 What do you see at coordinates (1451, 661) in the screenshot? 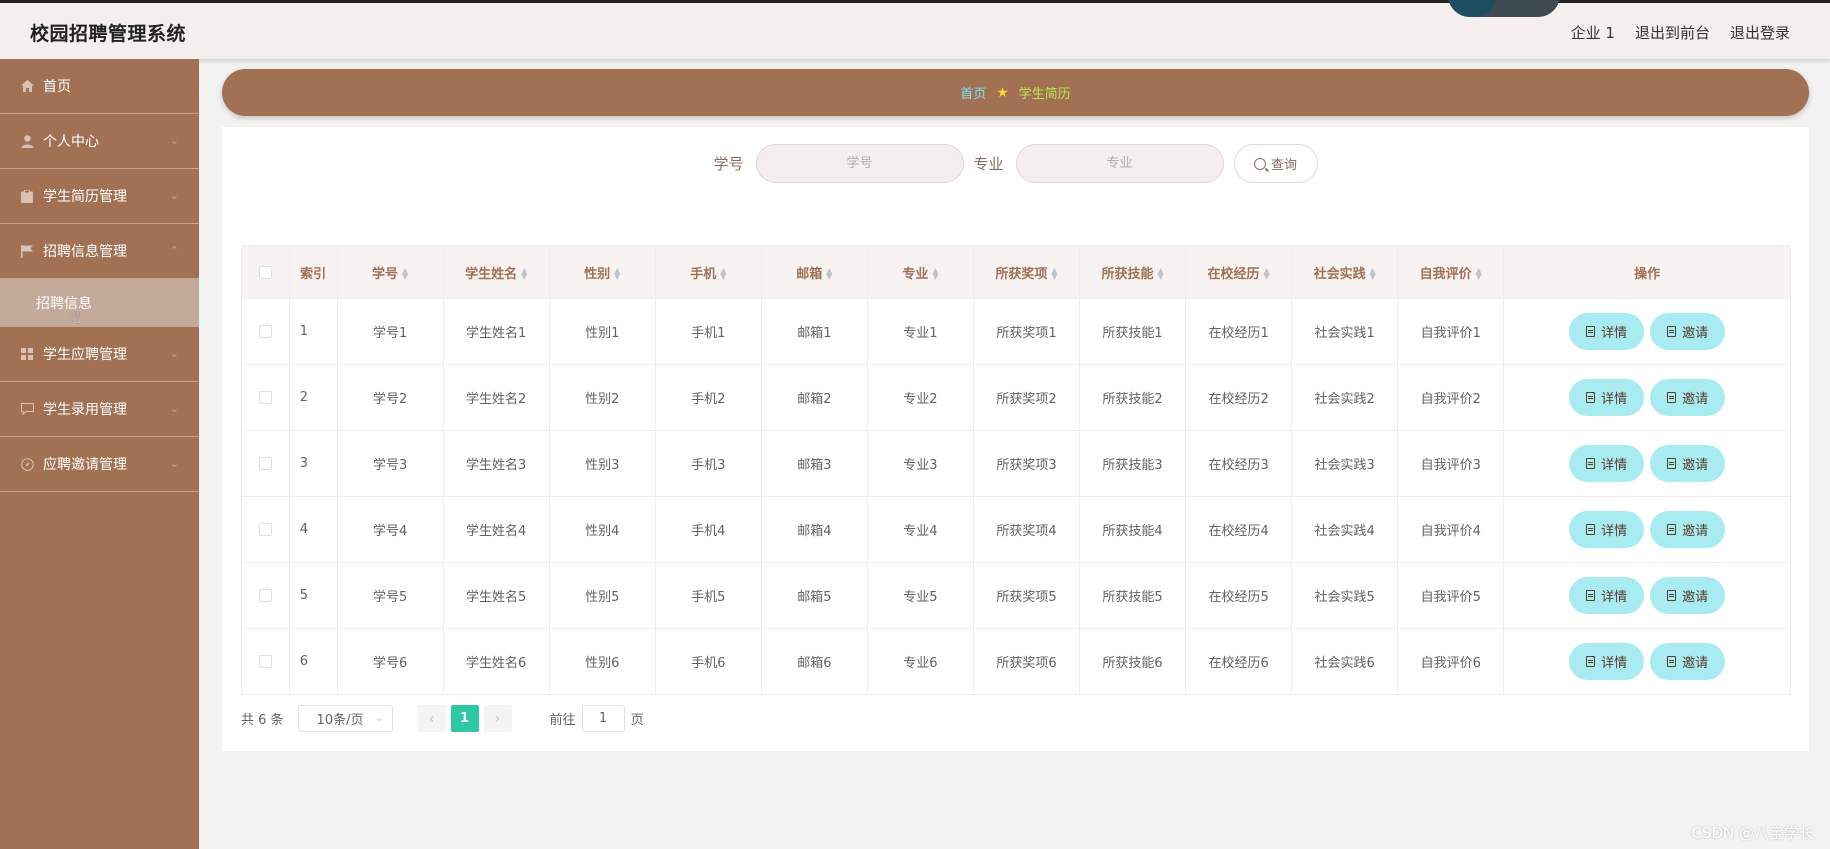
I see `table-cell: 自我评价6` at bounding box center [1451, 661].